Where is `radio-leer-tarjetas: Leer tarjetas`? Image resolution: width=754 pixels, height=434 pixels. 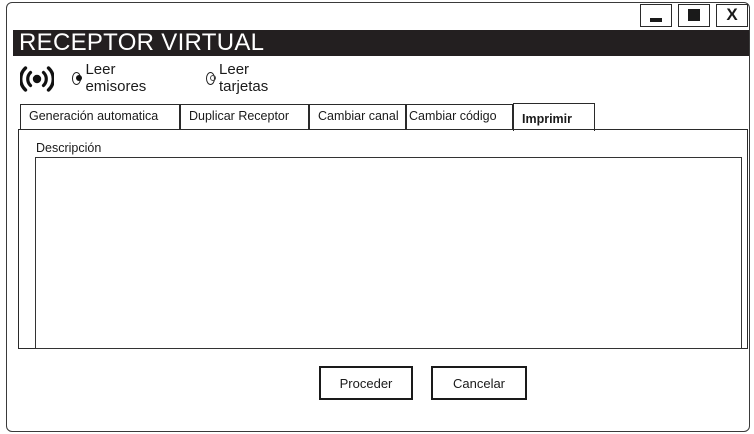 radio-leer-tarjetas: Leer tarjetas is located at coordinates (239, 78).